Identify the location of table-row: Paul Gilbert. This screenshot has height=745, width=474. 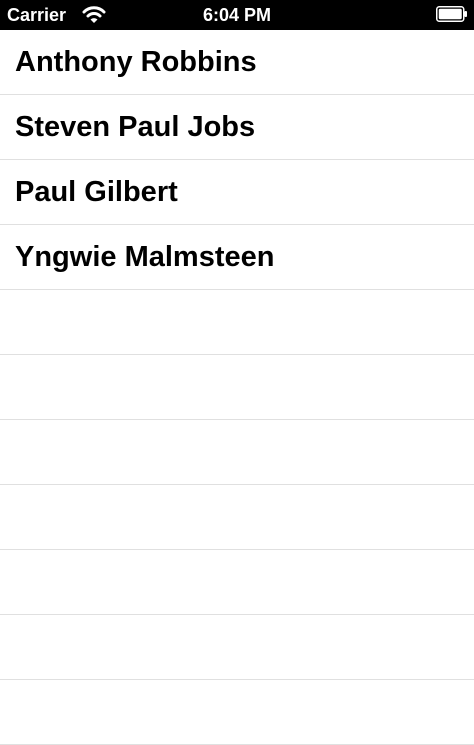
(237, 192).